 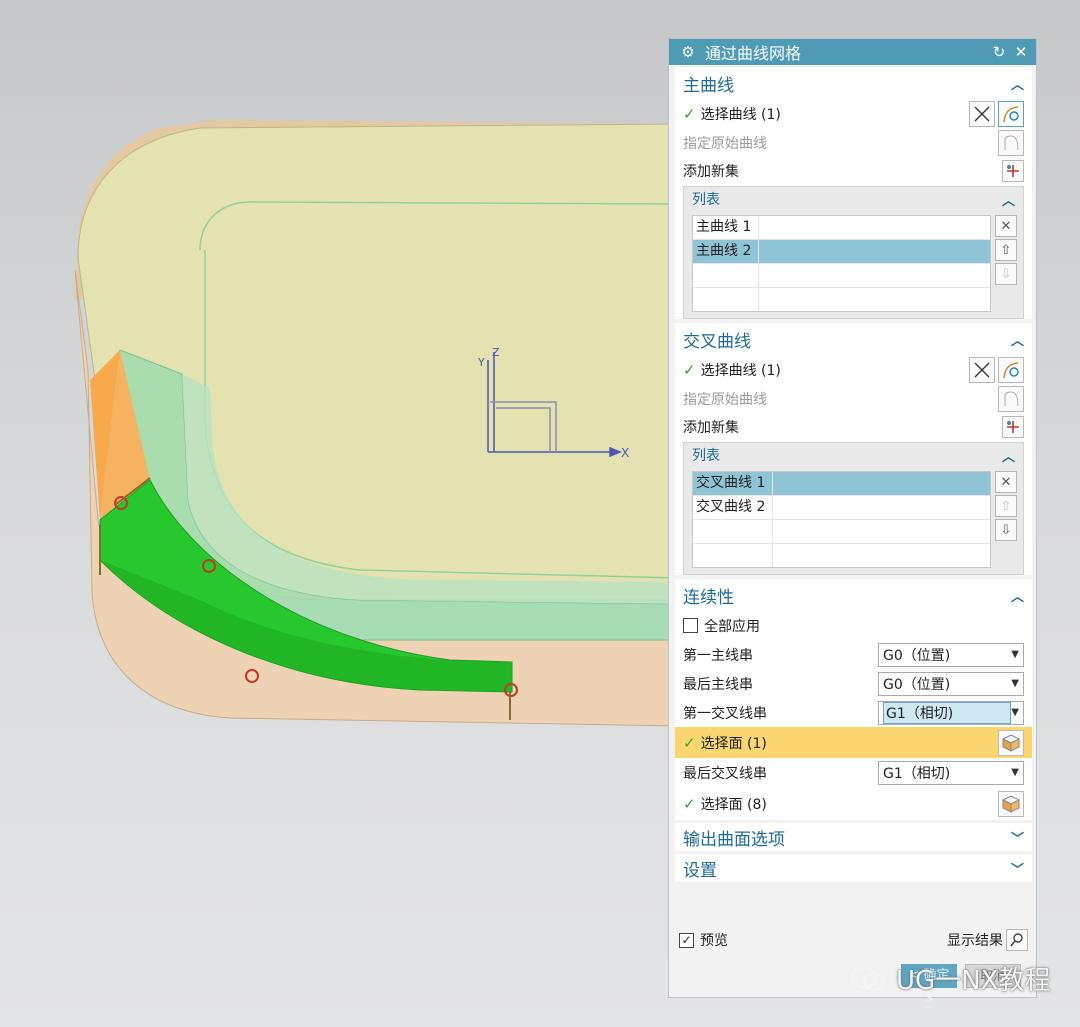 What do you see at coordinates (733, 804) in the screenshot?
I see `select-face-2-label: 选择面 (8)` at bounding box center [733, 804].